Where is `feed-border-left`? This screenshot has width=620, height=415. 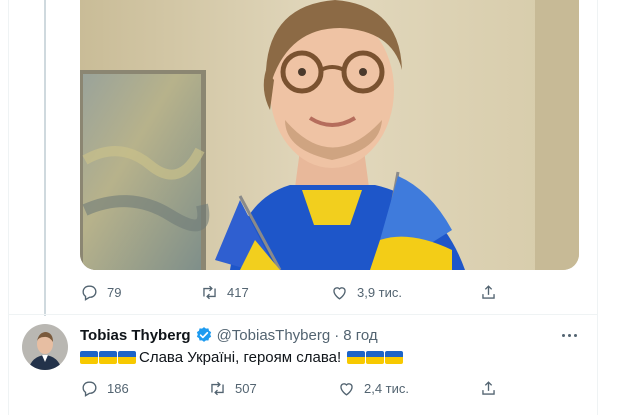 feed-border-left is located at coordinates (8, 207).